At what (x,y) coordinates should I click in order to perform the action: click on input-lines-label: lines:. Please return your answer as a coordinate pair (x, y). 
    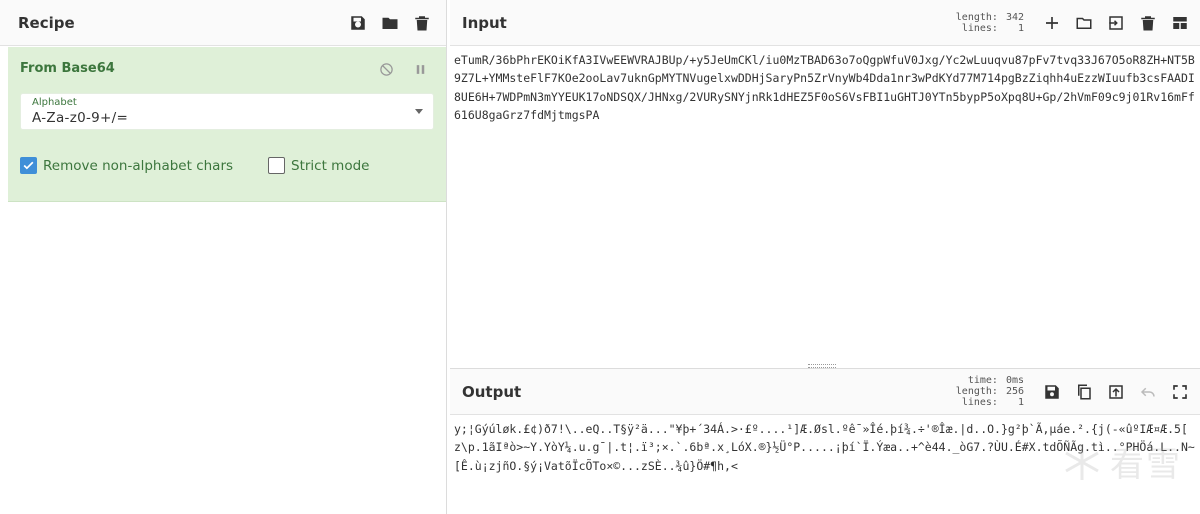
    Looking at the image, I should click on (979, 28).